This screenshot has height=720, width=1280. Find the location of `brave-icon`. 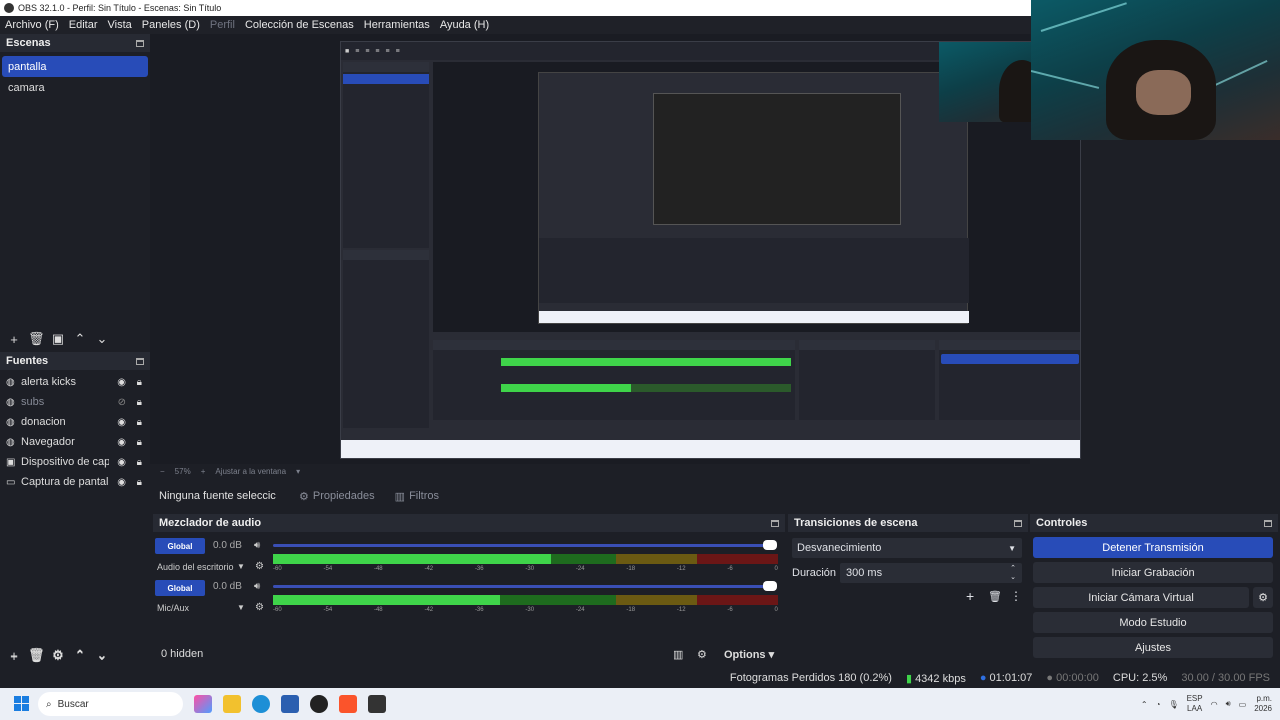

brave-icon is located at coordinates (348, 704).